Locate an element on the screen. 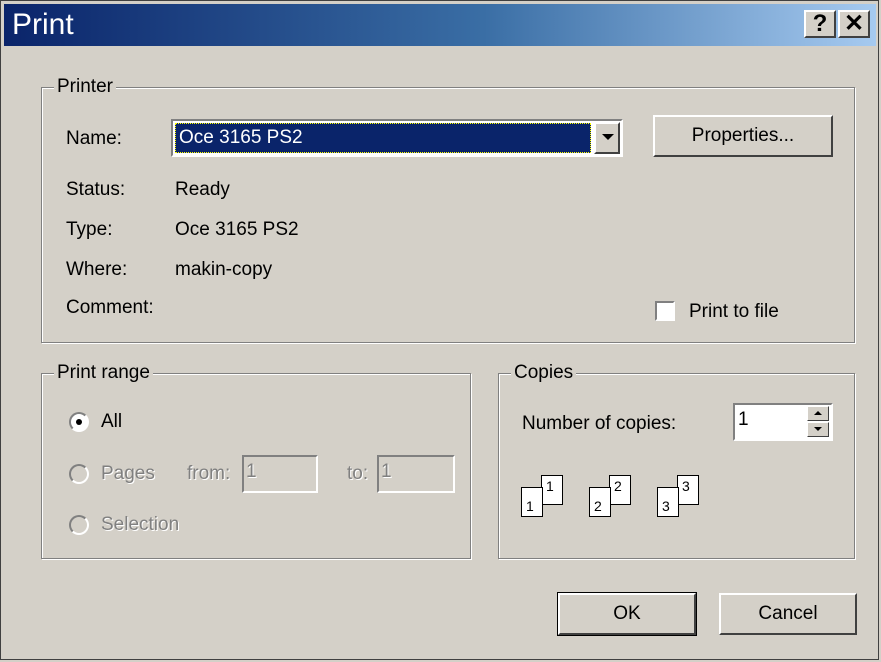  ok-button: OK is located at coordinates (627, 614).